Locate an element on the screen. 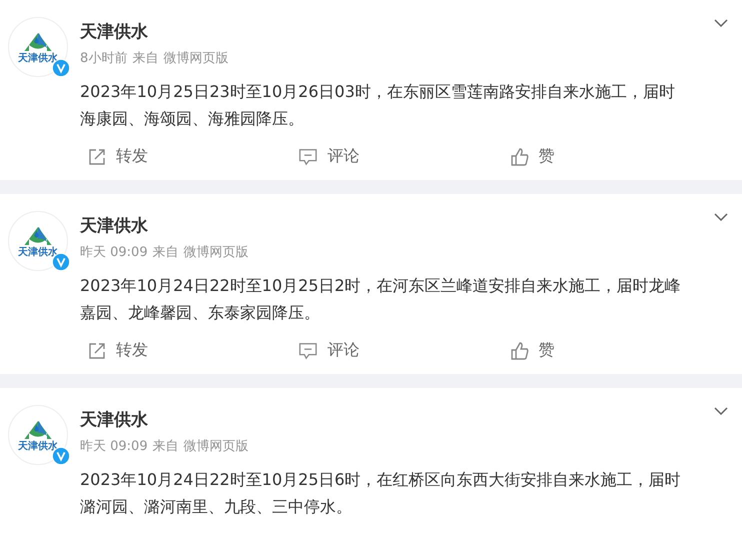 This screenshot has height=541, width=742. post-text: 2023年10月24日22时至10月25日2时，在河东区兰峰道安排自来水施工，届时龙峰嘉园、龙峰馨园、东泰家园降压。 is located at coordinates (381, 299).